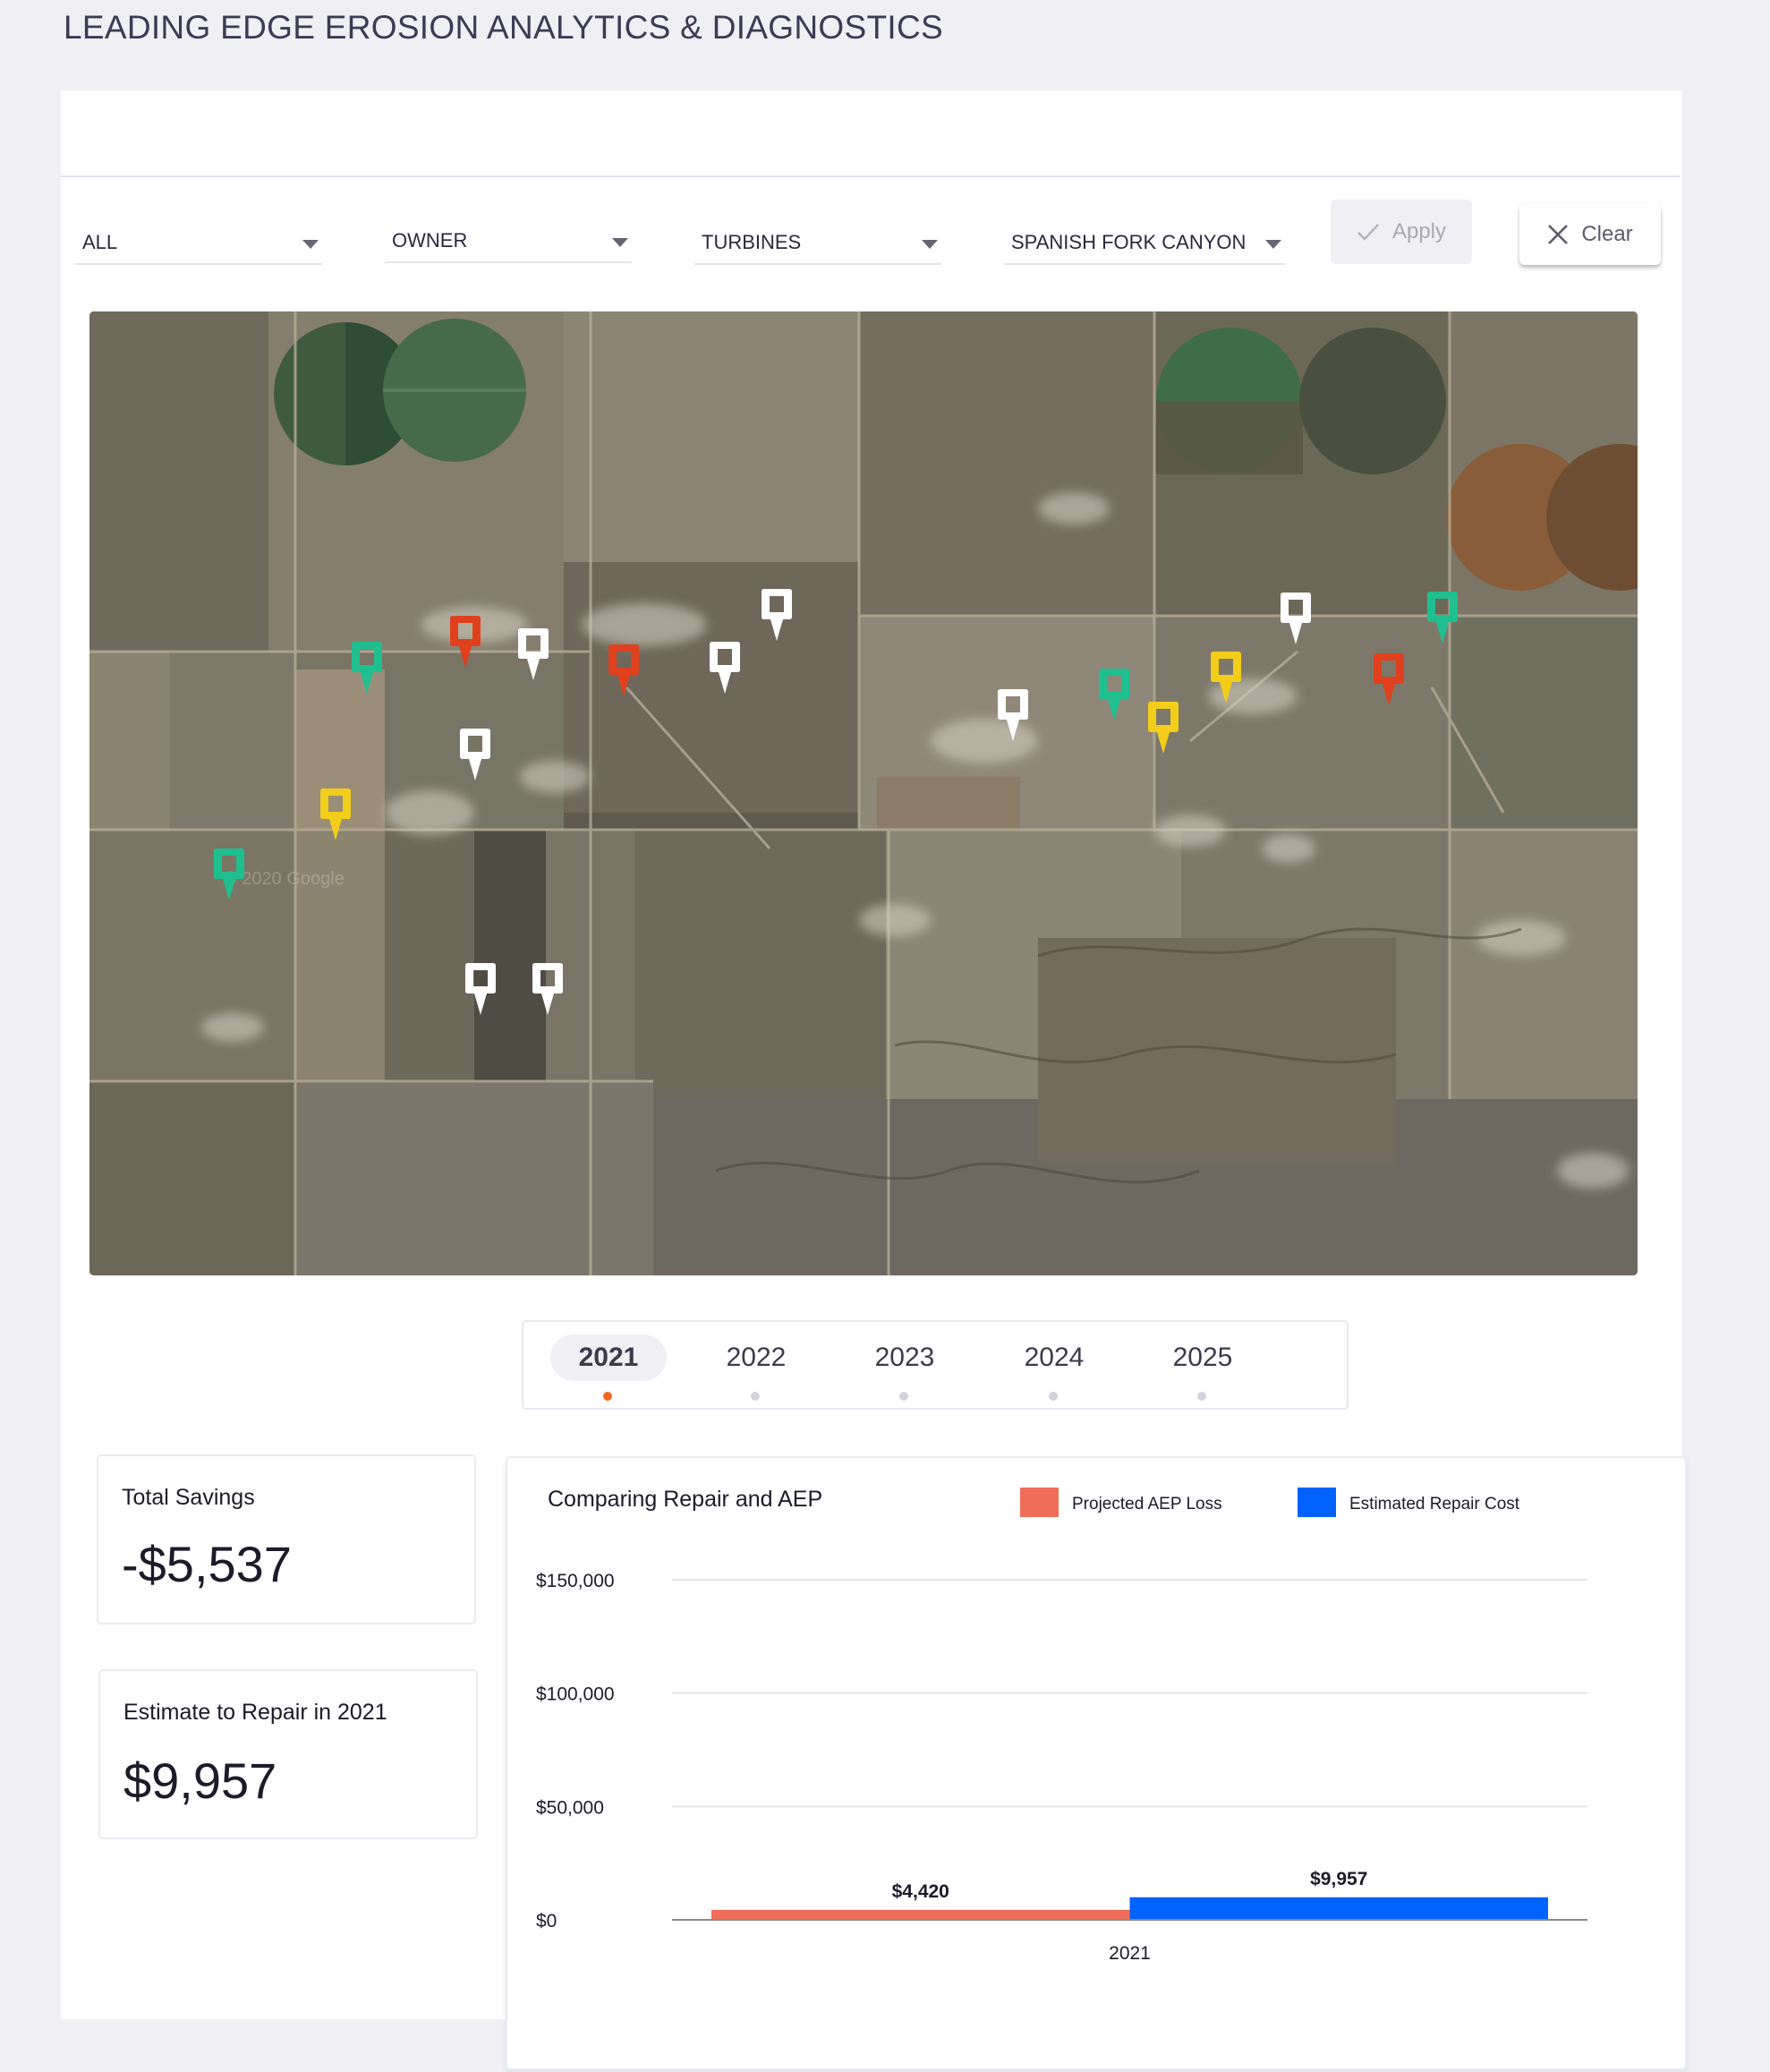 This screenshot has width=1770, height=2072. I want to click on filter-turbines-dropdown: TURBINES, so click(818, 243).